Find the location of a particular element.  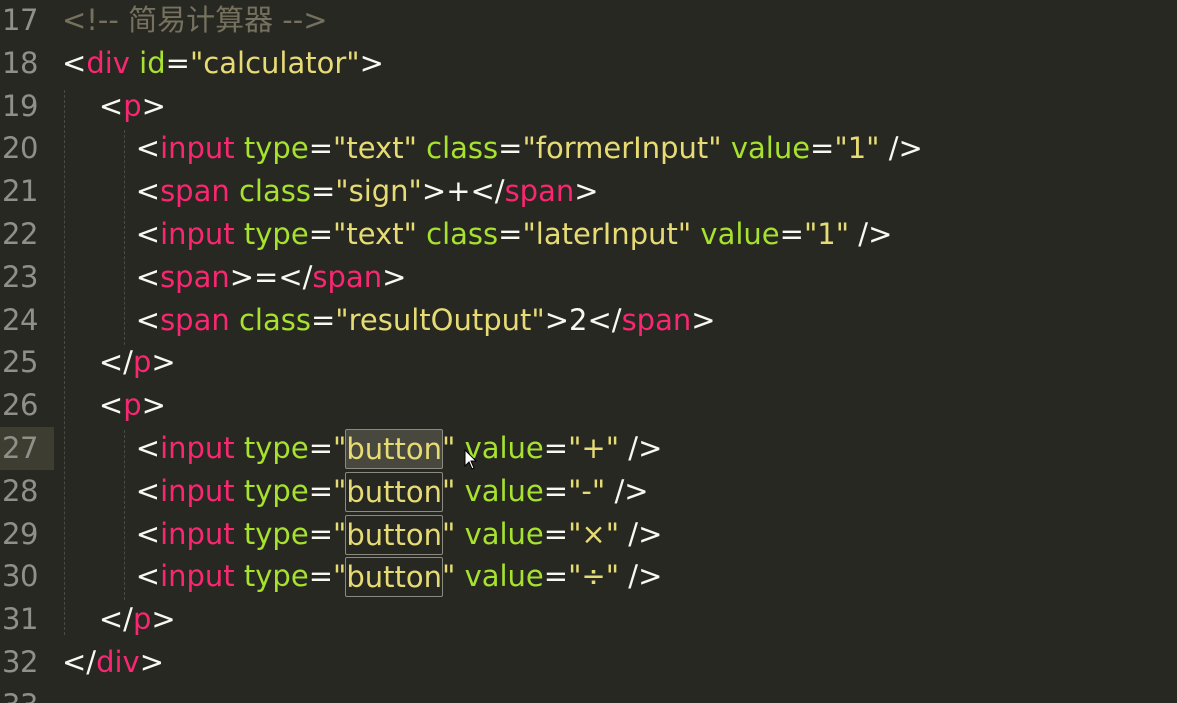

line-code: <!-- 简易计算器 --> is located at coordinates (195, 21).